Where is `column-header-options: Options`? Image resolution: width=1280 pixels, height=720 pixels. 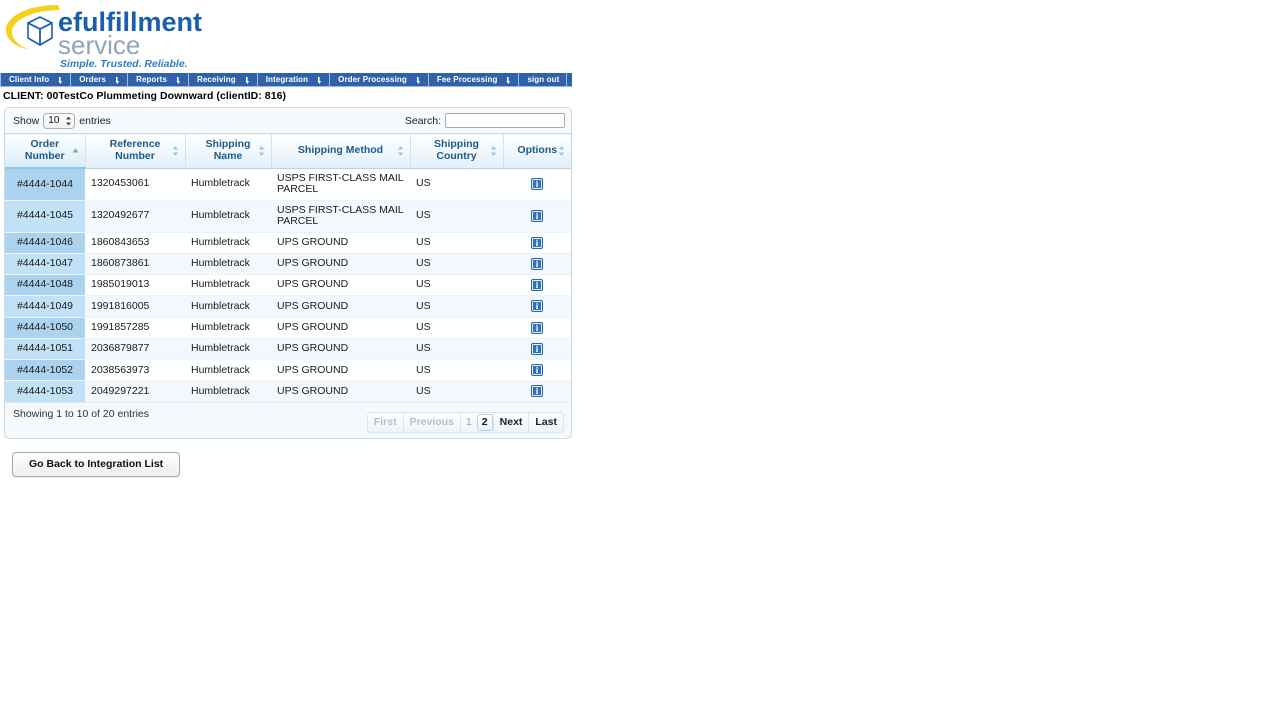
column-header-options: Options is located at coordinates (536, 151).